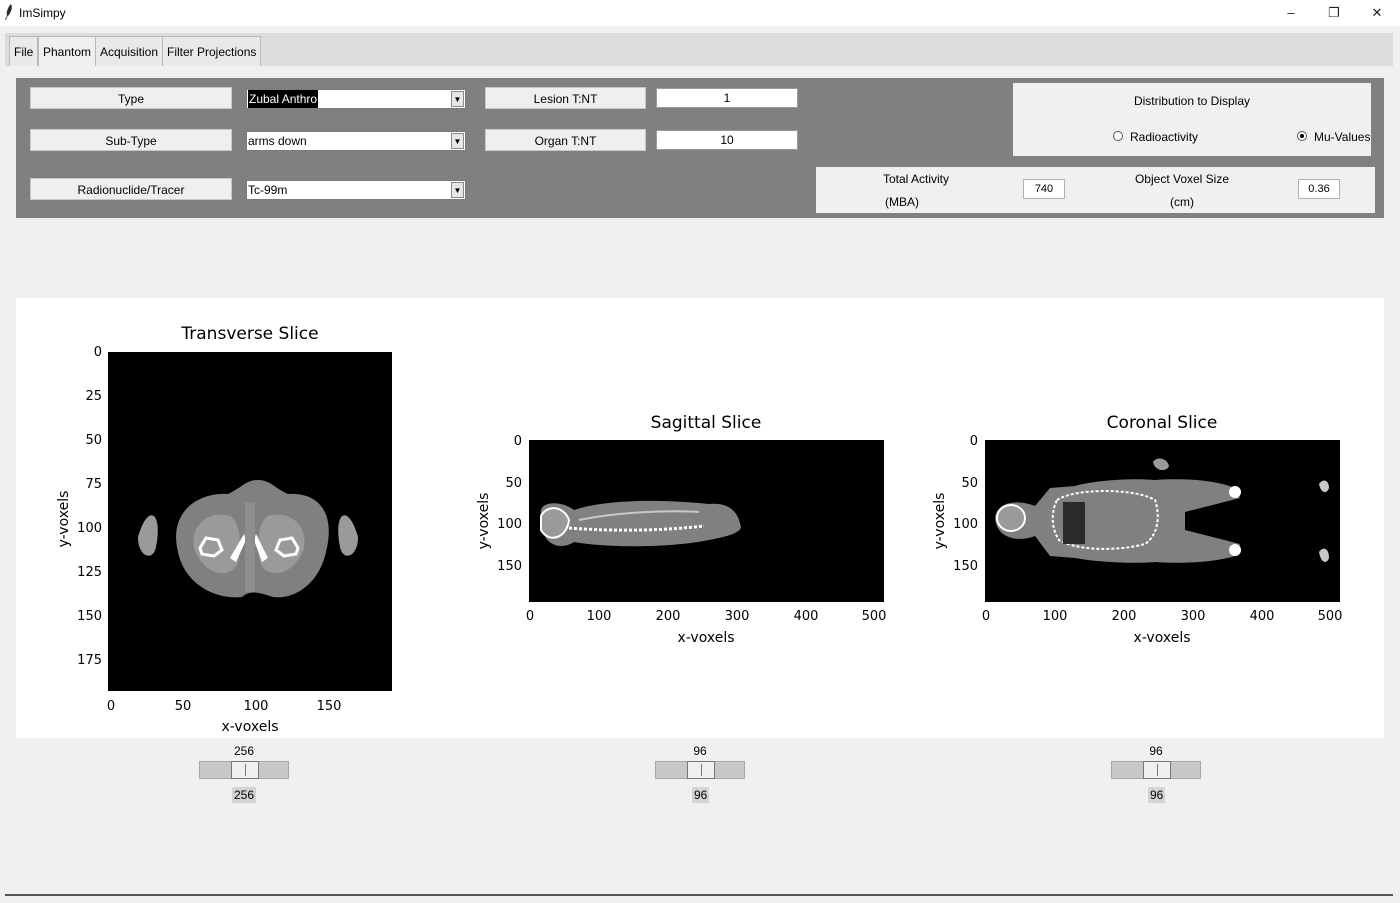 This screenshot has width=1400, height=903. Describe the element at coordinates (93, 396) in the screenshot. I see `transverse-ytick: 25` at that location.